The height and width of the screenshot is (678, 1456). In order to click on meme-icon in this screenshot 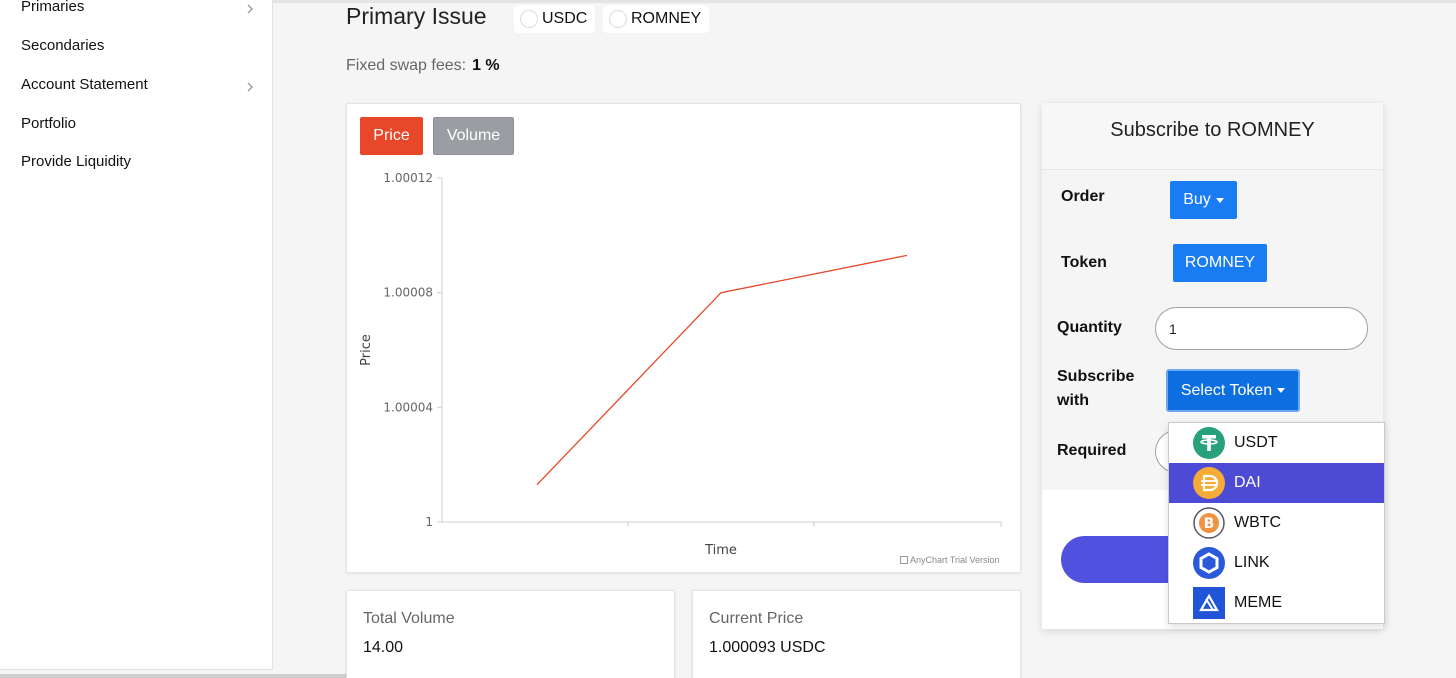, I will do `click(1209, 603)`.